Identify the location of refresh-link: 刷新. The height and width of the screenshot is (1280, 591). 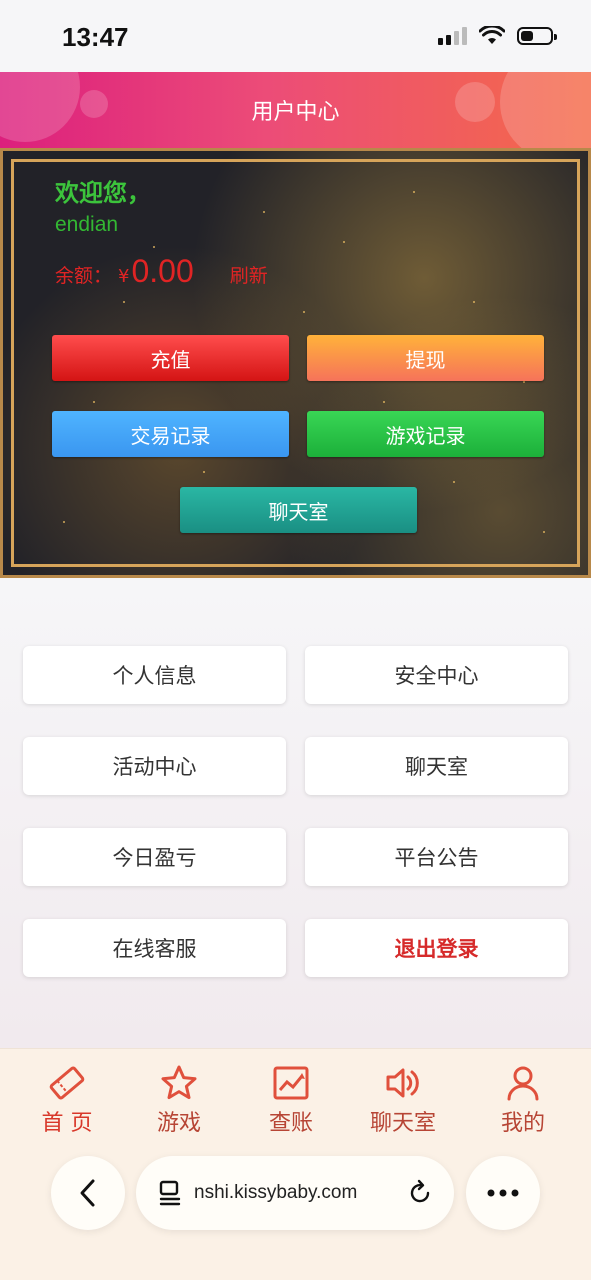
(249, 274).